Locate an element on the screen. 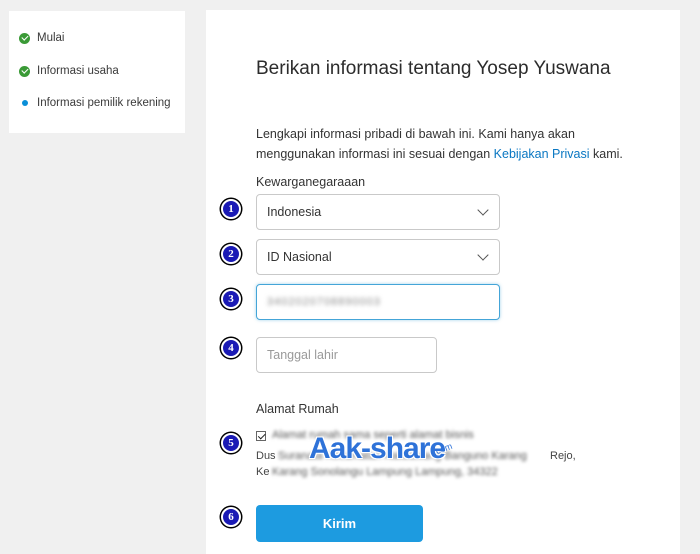 This screenshot has height=554, width=700. submit-button: Kirim is located at coordinates (339, 523).